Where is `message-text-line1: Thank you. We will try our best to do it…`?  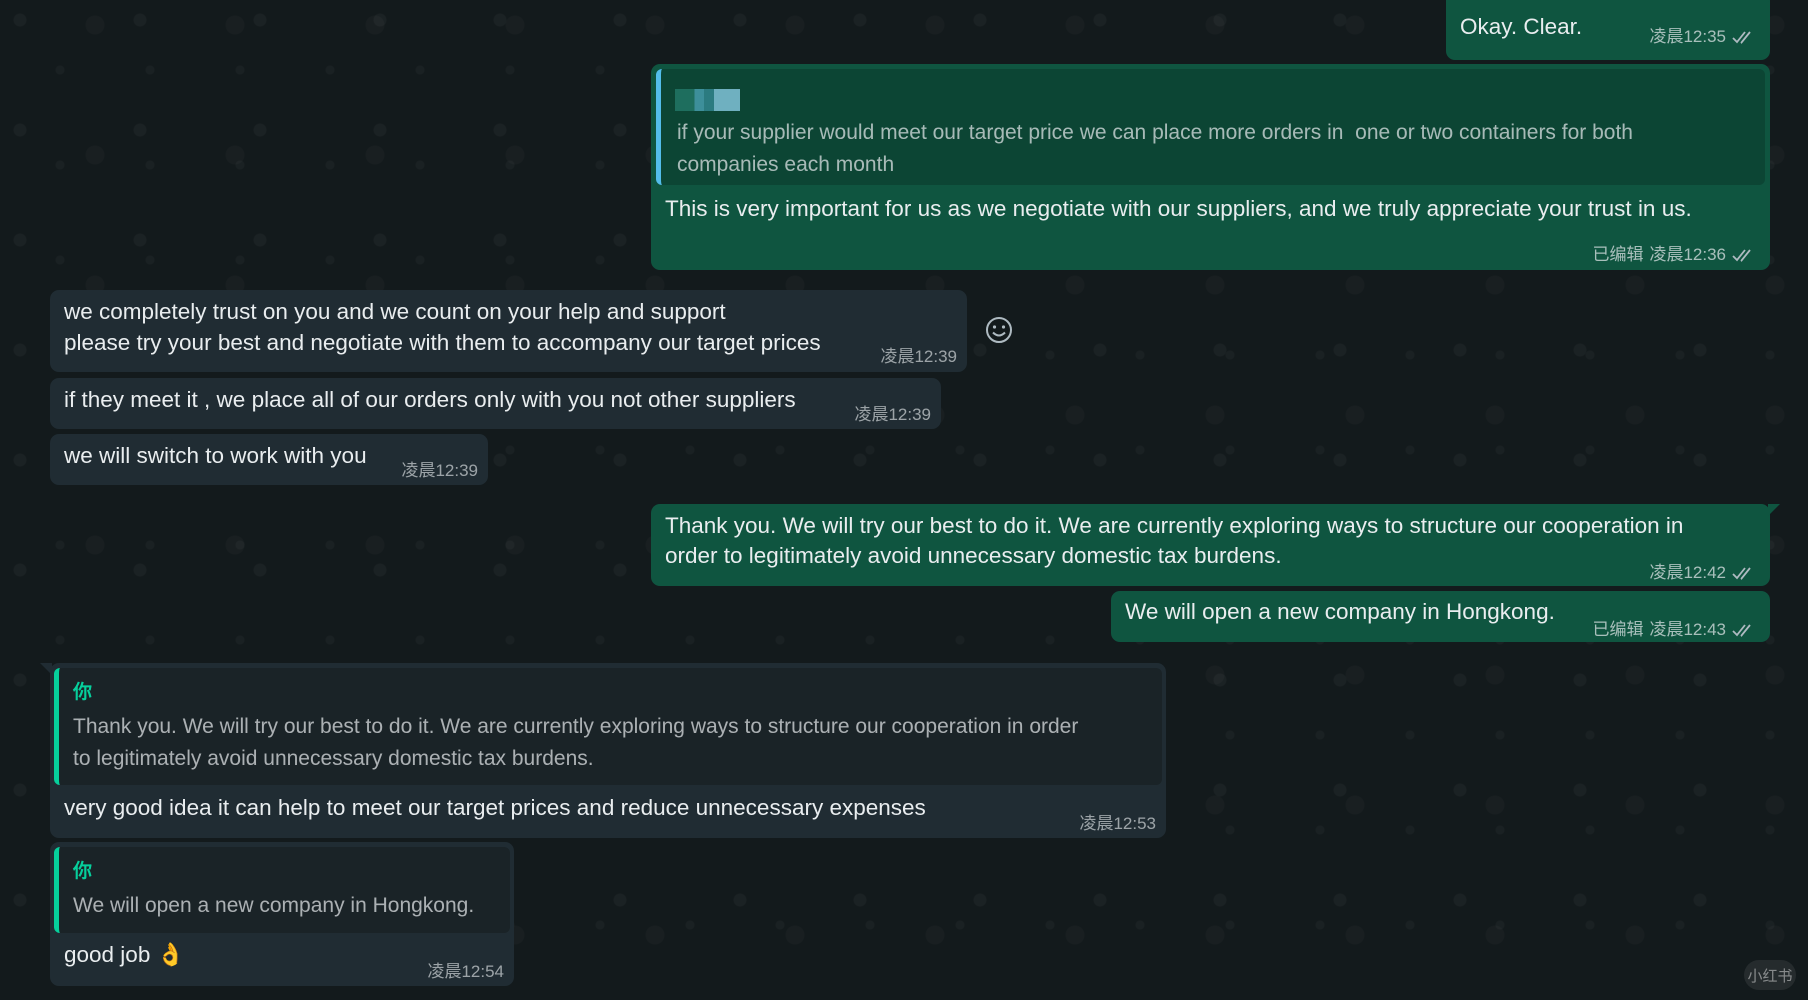 message-text-line1: Thank you. We will try our best to do it… is located at coordinates (1174, 525).